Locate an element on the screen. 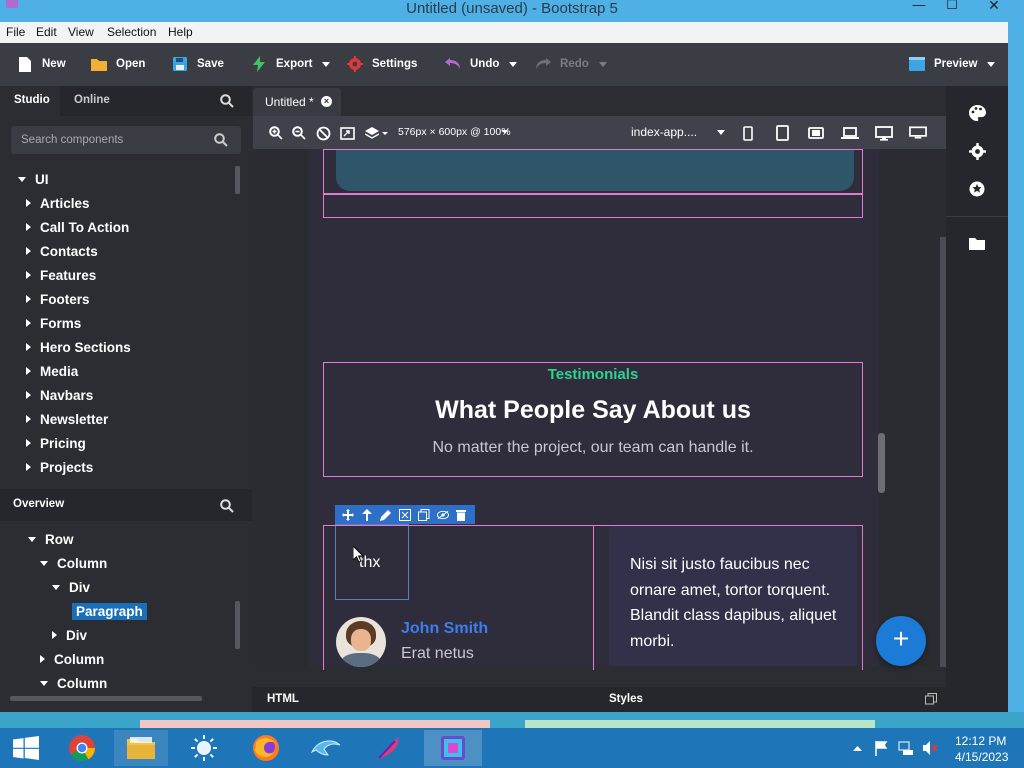  duplicate-icon is located at coordinates (423, 514).